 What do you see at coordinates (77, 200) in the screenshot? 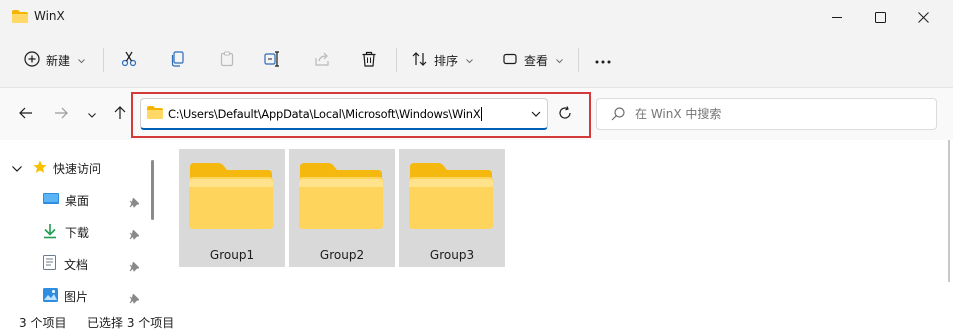
I see `sidebar-item-label: 桌面` at bounding box center [77, 200].